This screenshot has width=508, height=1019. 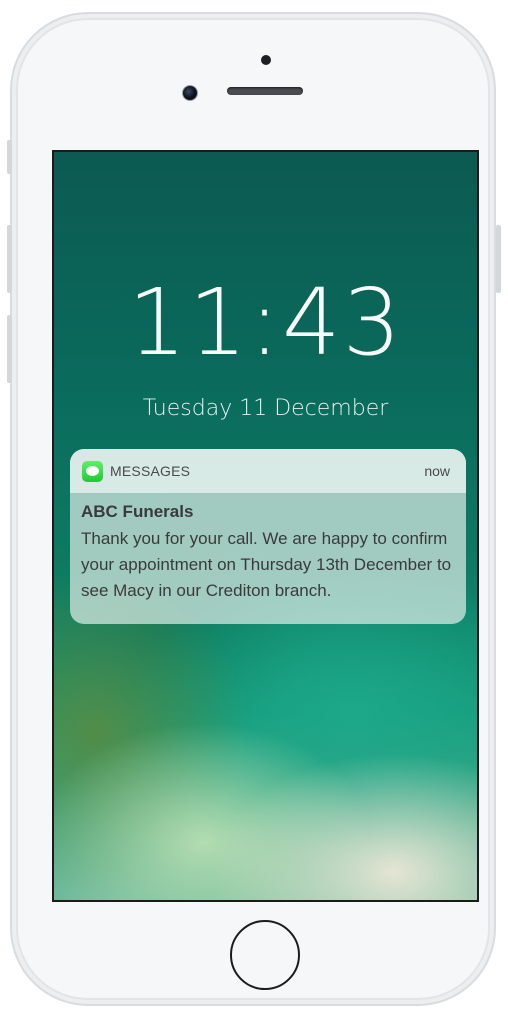 I want to click on lock-screen-date: Tuesday 11 December, so click(x=265, y=408).